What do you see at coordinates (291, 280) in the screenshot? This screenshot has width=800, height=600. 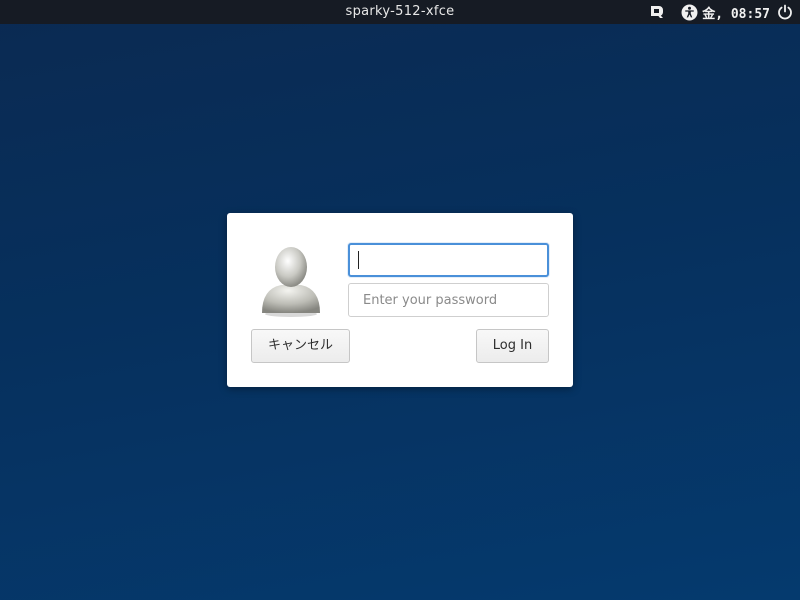 I see `user-avatar-icon` at bounding box center [291, 280].